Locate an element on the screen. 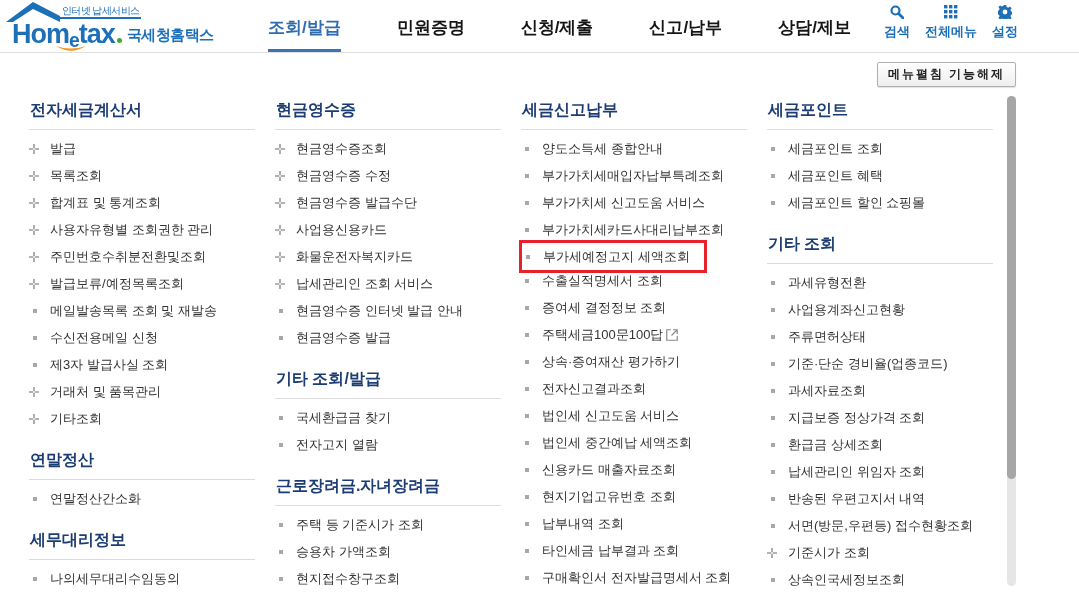 The height and width of the screenshot is (608, 1079). nav-tab: 상담/제보 is located at coordinates (814, 26).